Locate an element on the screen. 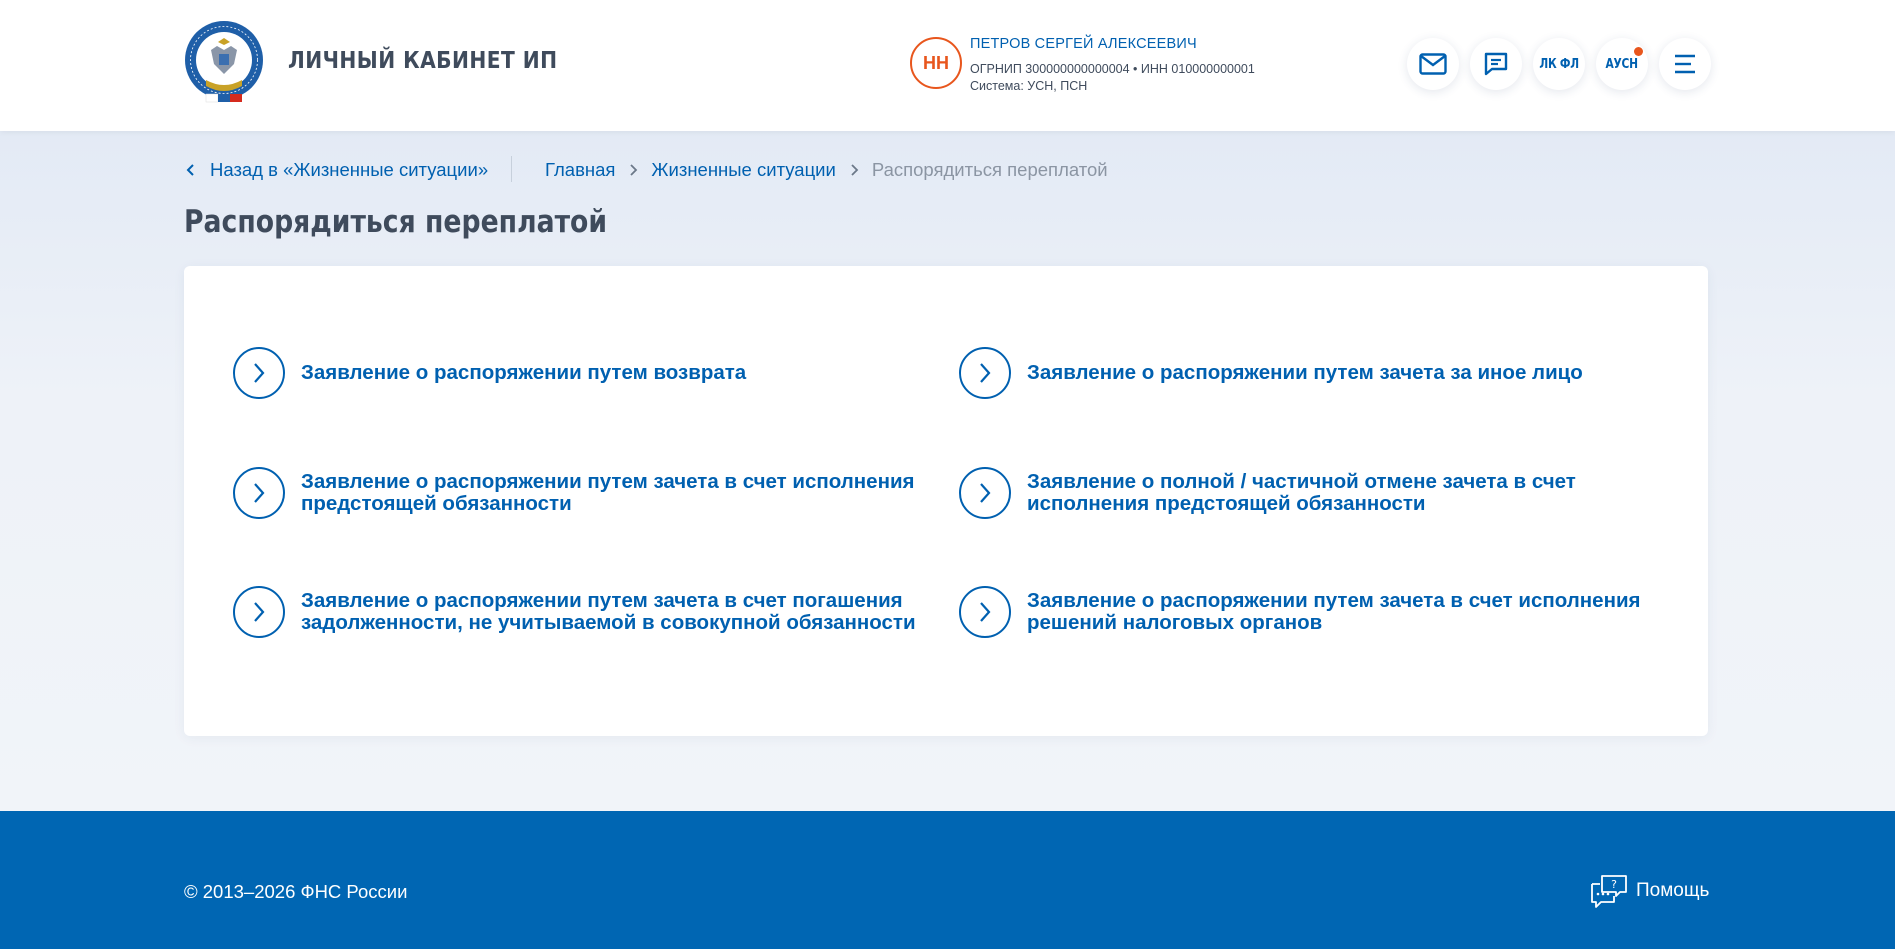 Image resolution: width=1895 pixels, height=949 pixels. breadcrumb-home: Главная is located at coordinates (580, 170).